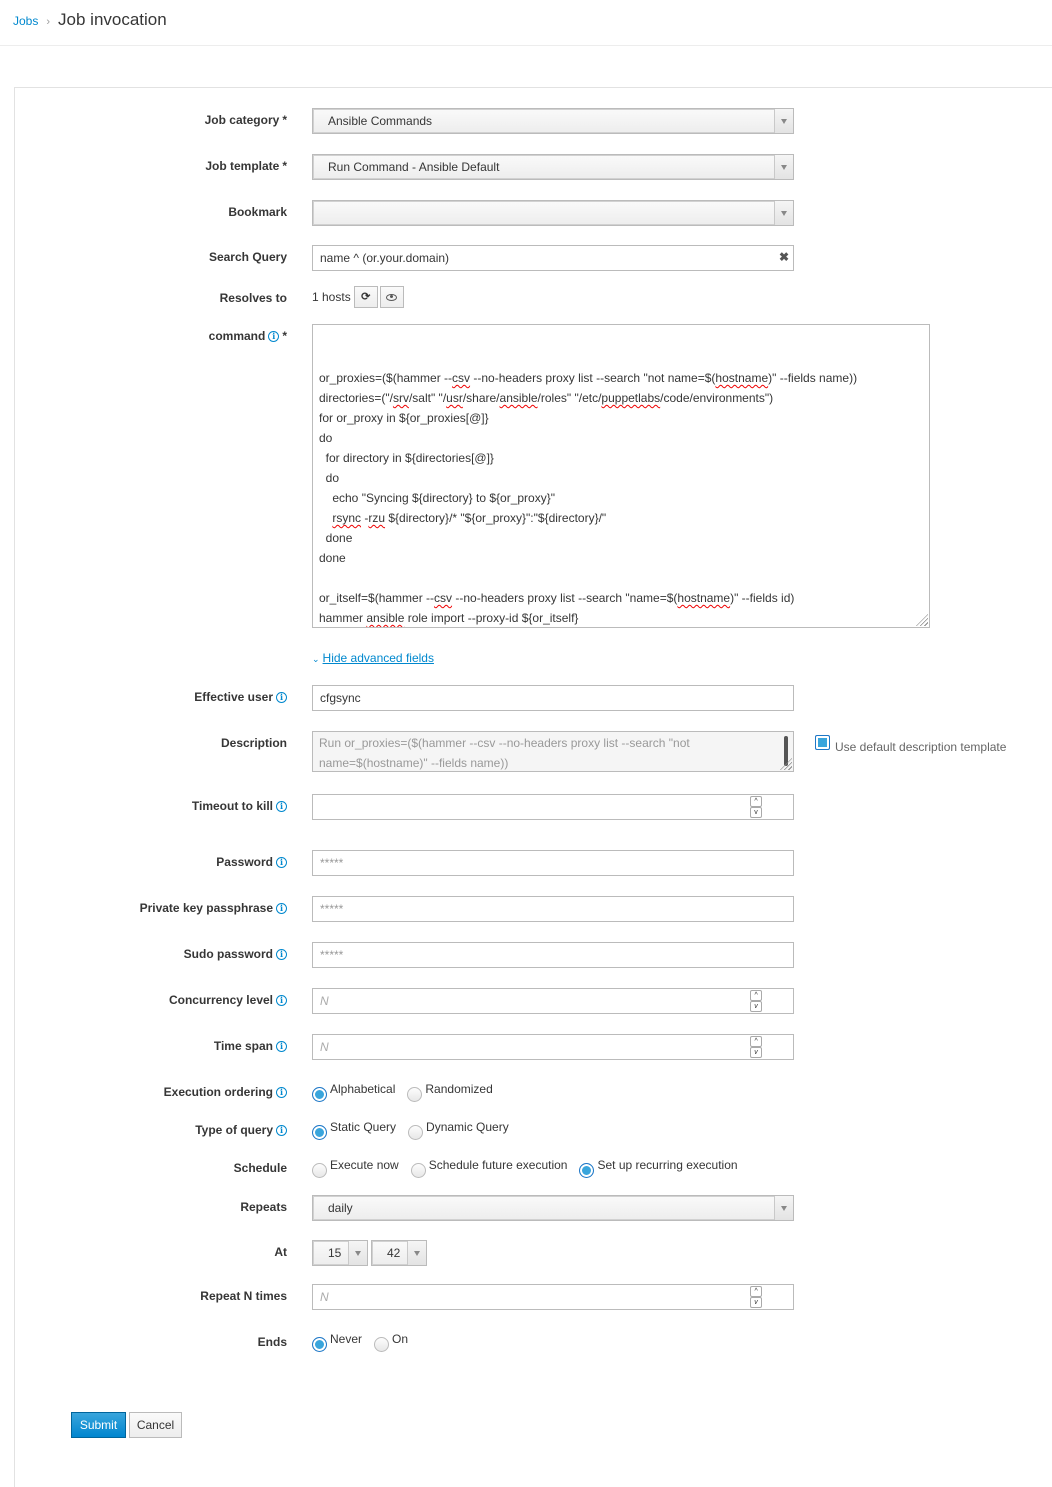  Describe the element at coordinates (354, 1130) in the screenshot. I see `radio-option: Static Query` at that location.